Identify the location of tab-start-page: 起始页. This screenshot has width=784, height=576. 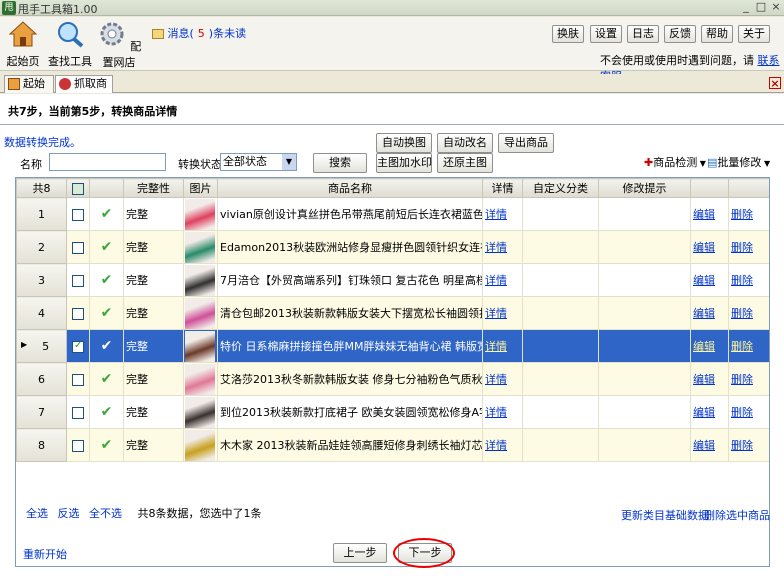
(29, 90).